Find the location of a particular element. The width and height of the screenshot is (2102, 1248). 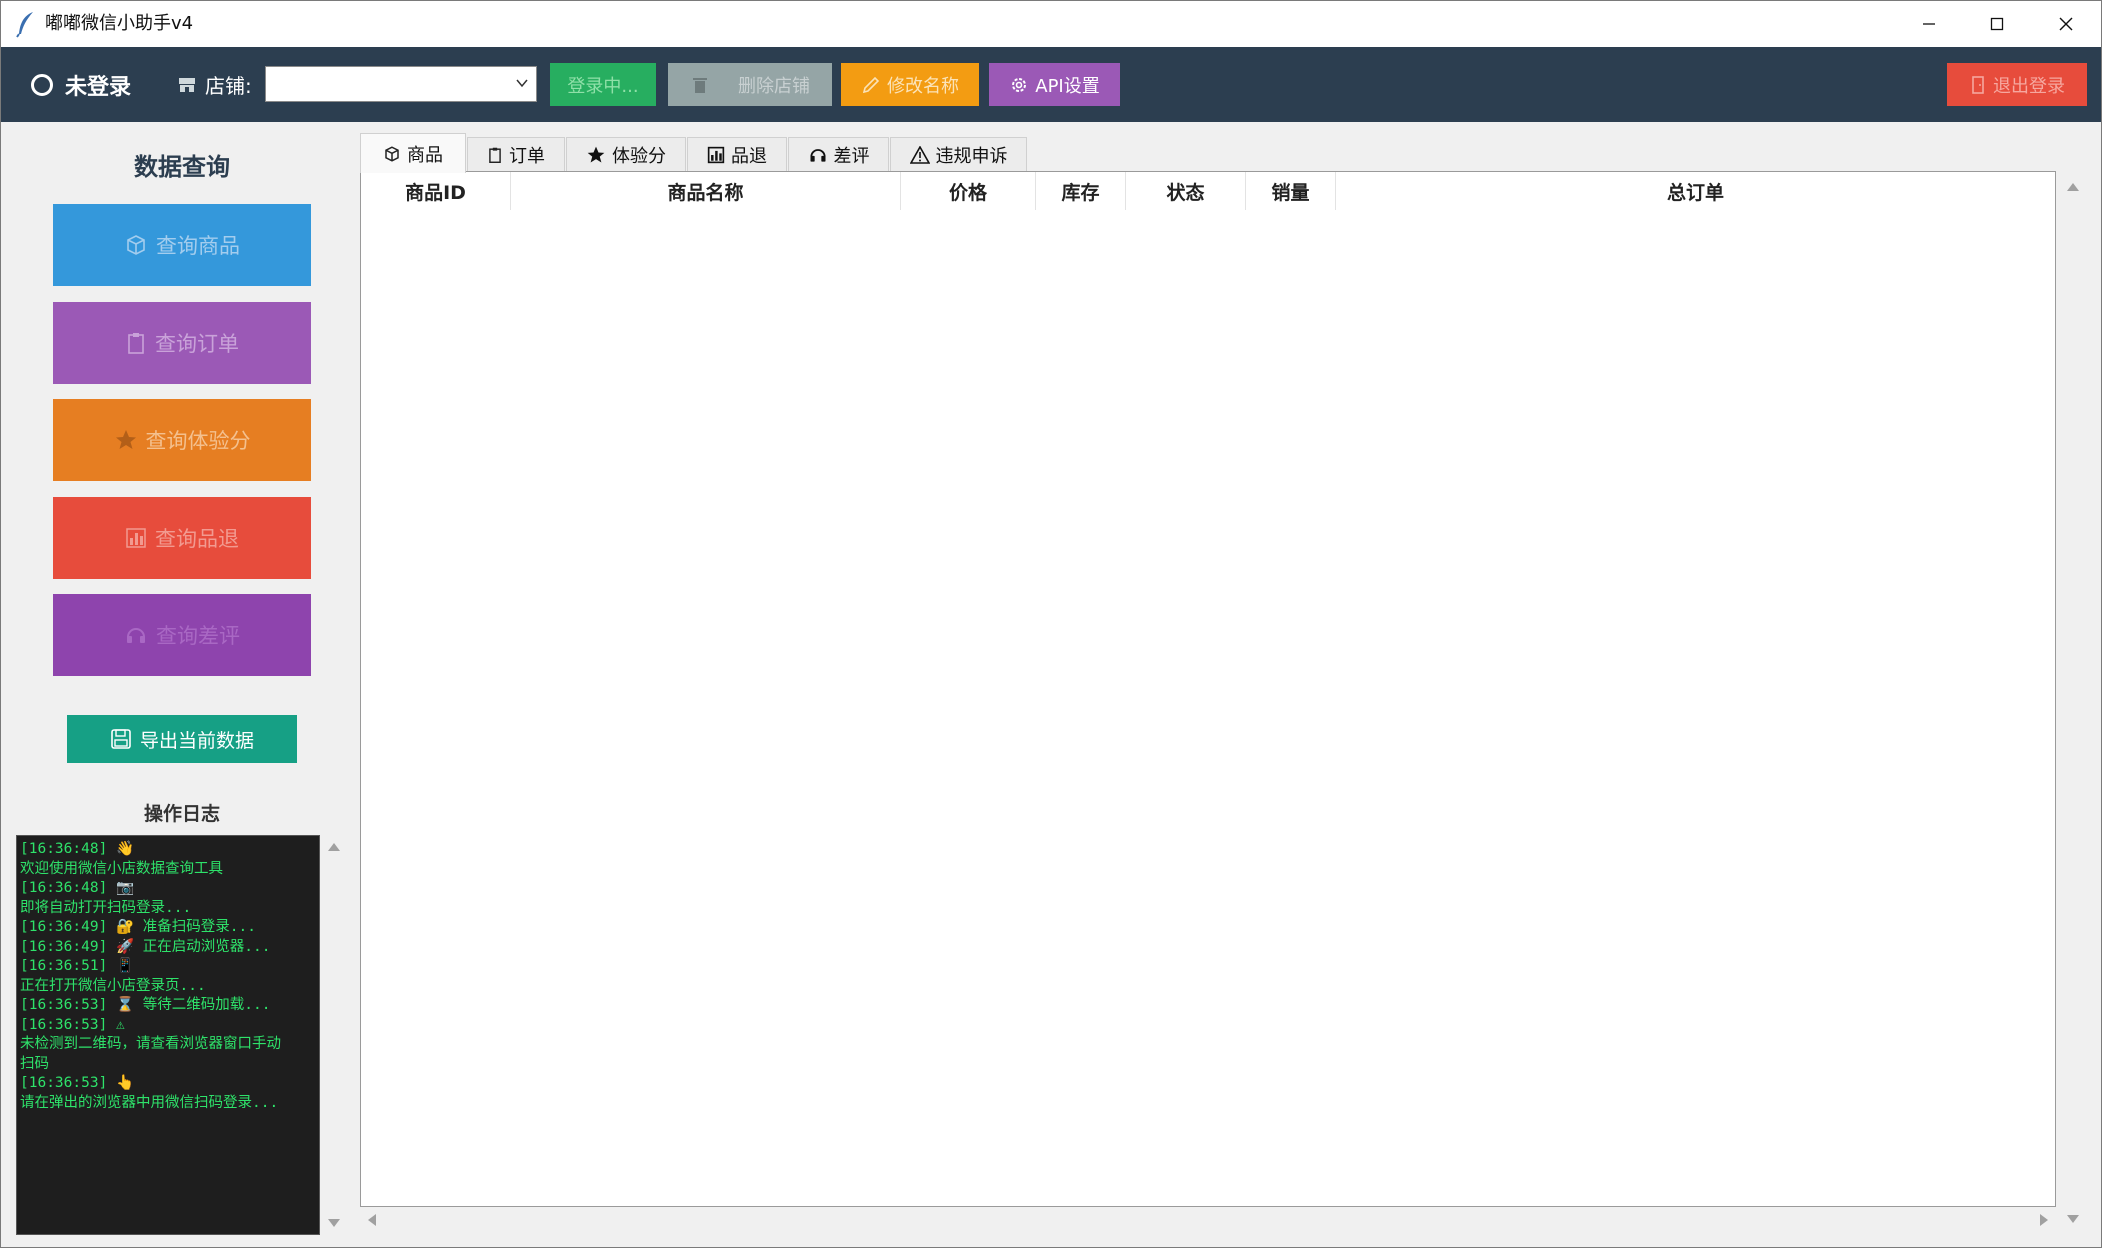

log-scrollbar is located at coordinates (334, 1035).